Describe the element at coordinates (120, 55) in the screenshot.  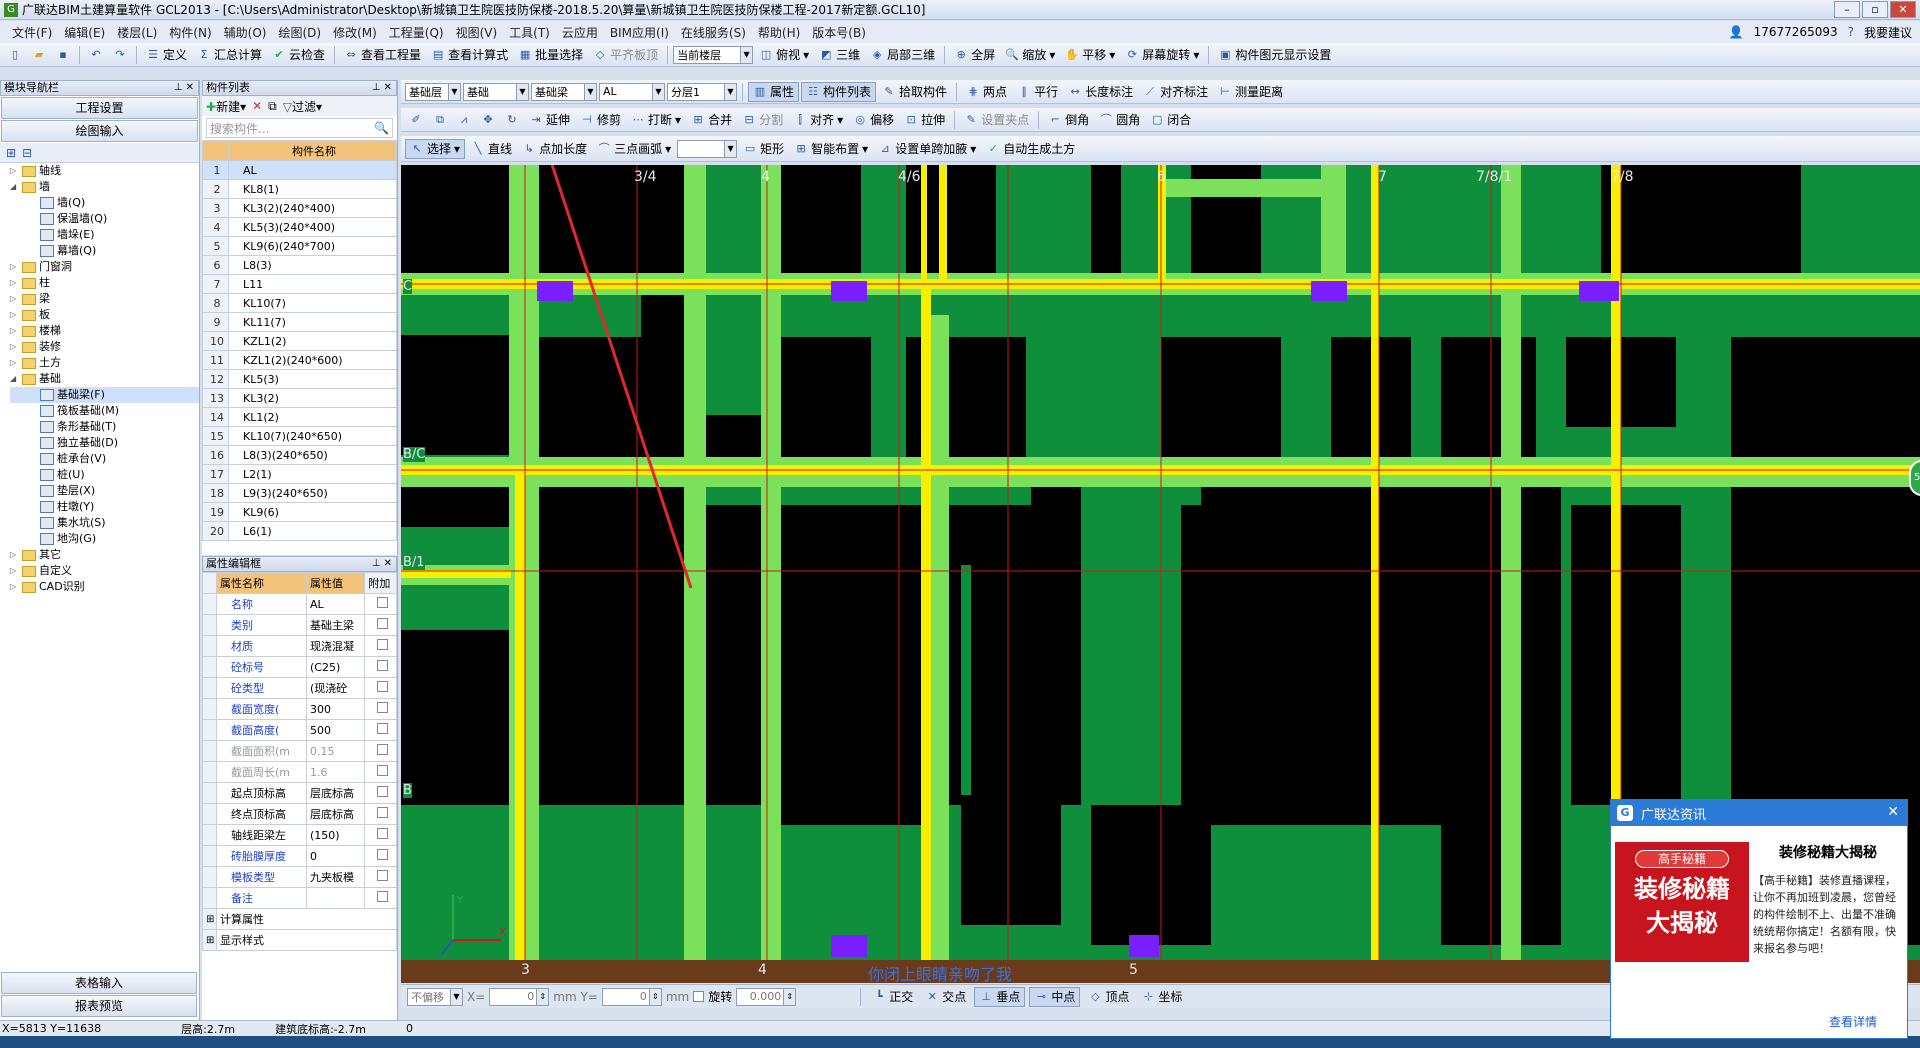
I see `redo-button: ↷` at that location.